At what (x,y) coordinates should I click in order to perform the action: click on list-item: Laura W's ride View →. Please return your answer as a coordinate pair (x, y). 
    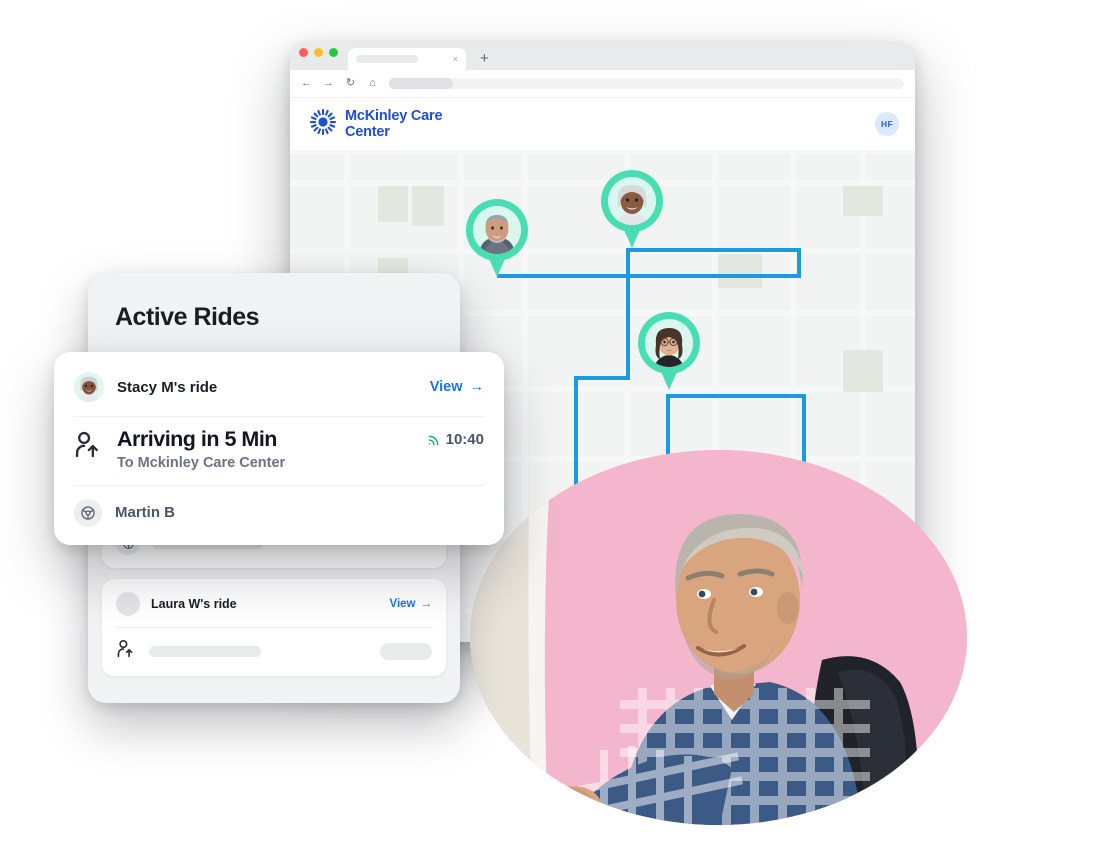
    Looking at the image, I should click on (274, 627).